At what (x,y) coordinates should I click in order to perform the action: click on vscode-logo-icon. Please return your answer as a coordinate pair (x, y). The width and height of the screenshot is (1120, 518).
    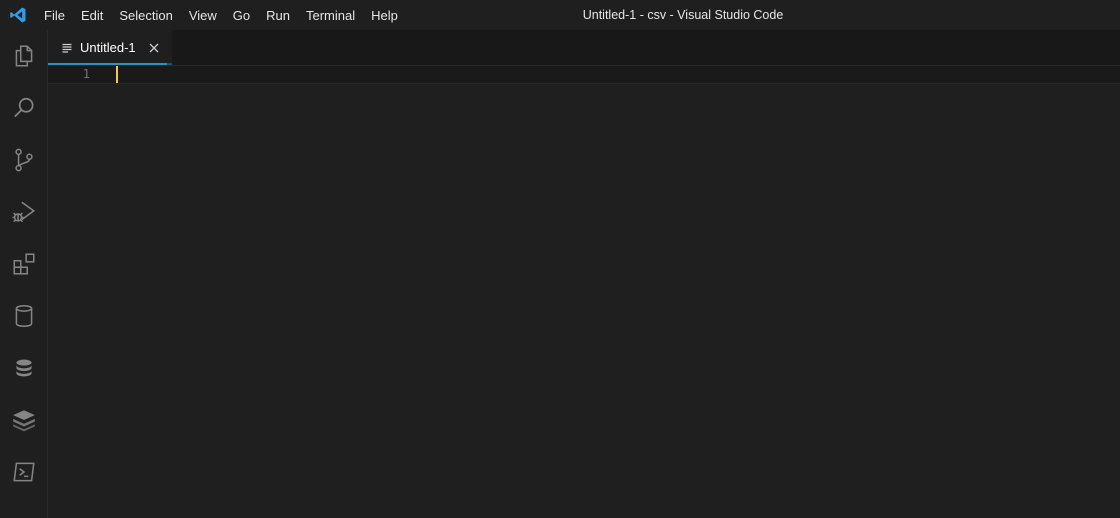
    Looking at the image, I should click on (18, 15).